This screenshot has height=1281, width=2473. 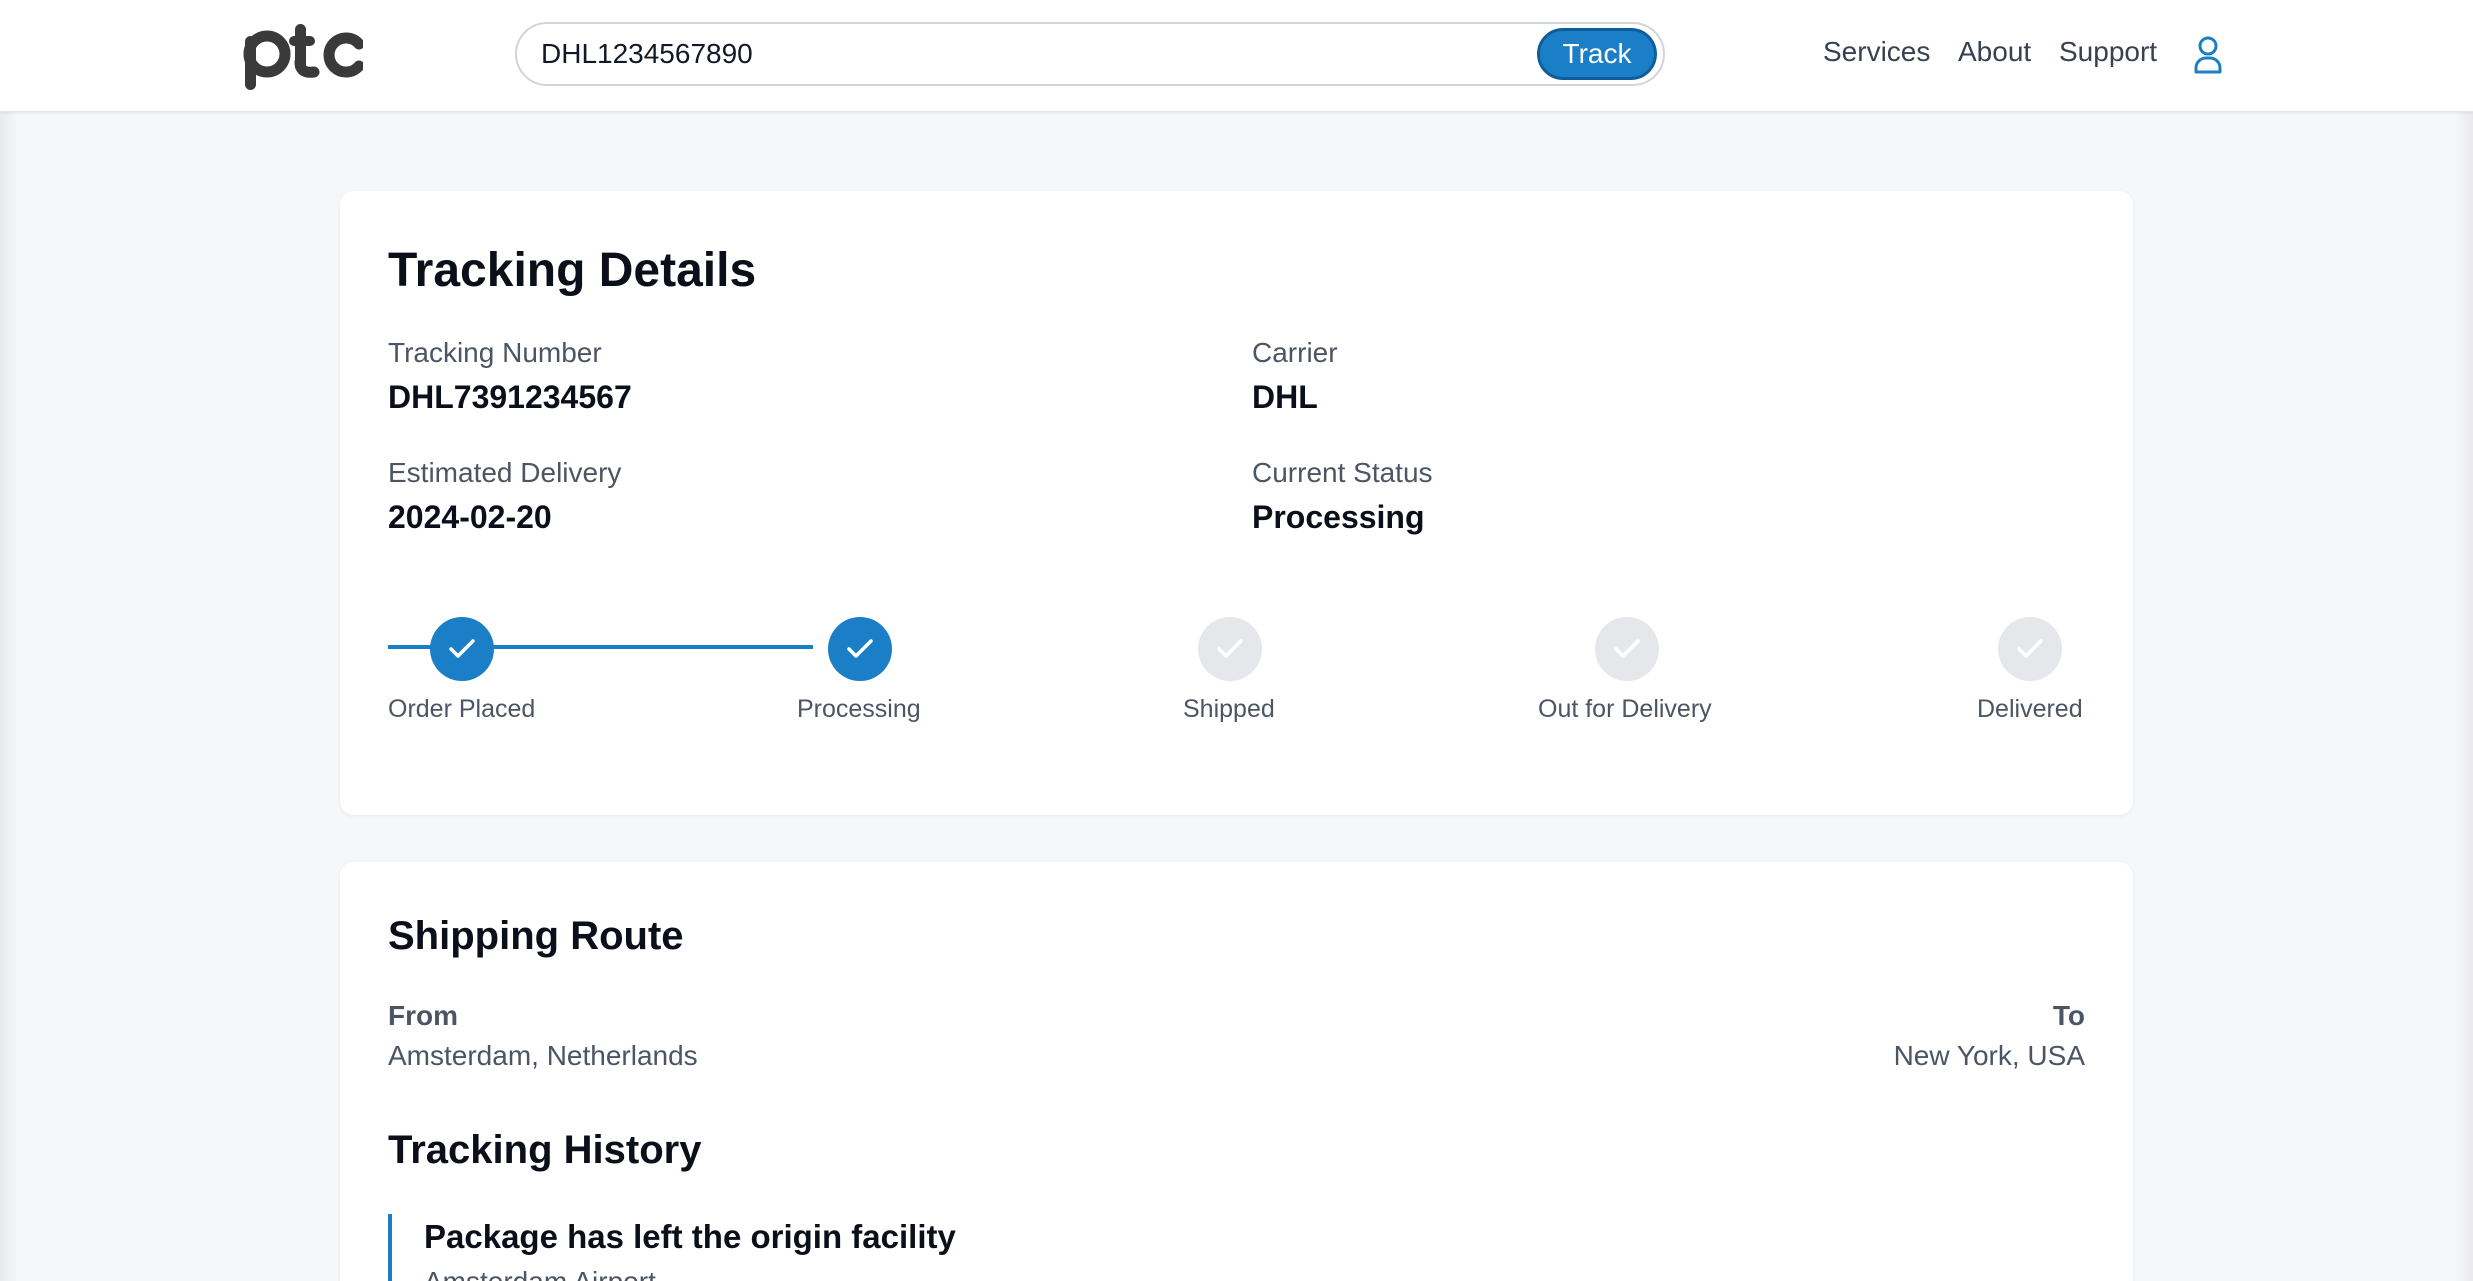 What do you see at coordinates (1285, 397) in the screenshot?
I see `carrier-value: DHL` at bounding box center [1285, 397].